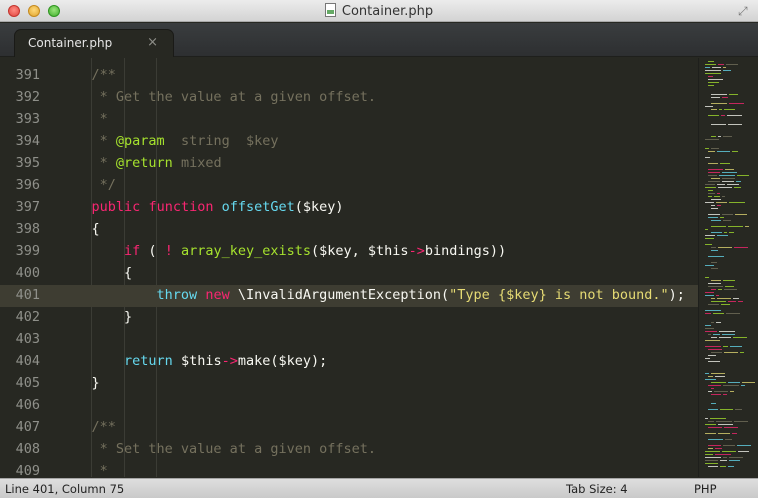  What do you see at coordinates (181, 207) in the screenshot?
I see `code-token: function` at bounding box center [181, 207].